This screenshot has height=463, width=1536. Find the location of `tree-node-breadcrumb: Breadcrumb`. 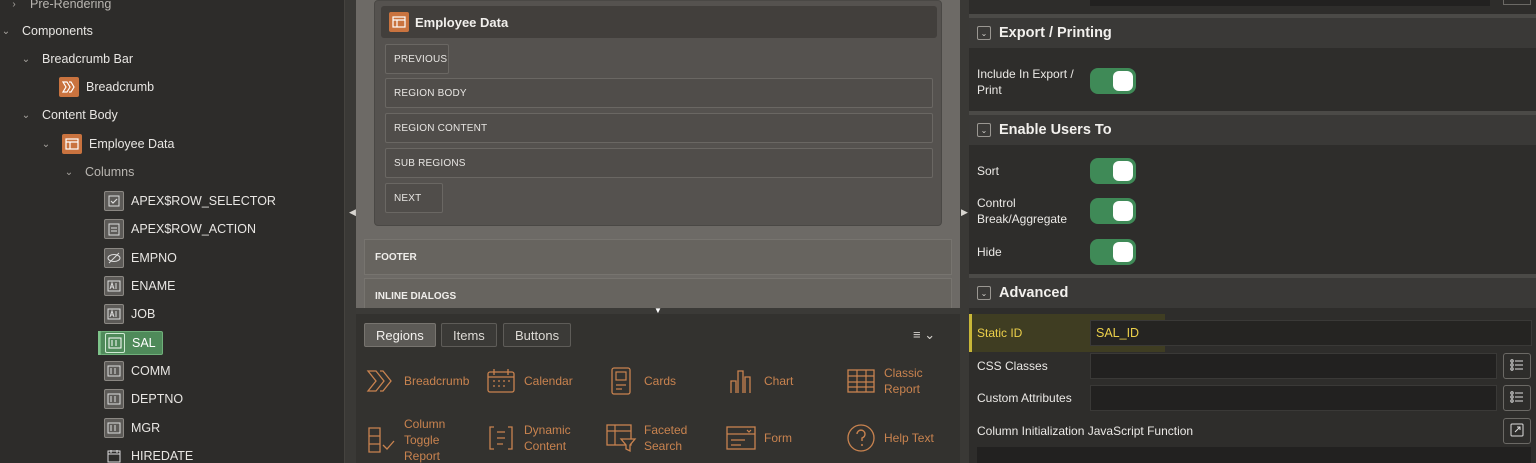

tree-node-breadcrumb: Breadcrumb is located at coordinates (172, 87).